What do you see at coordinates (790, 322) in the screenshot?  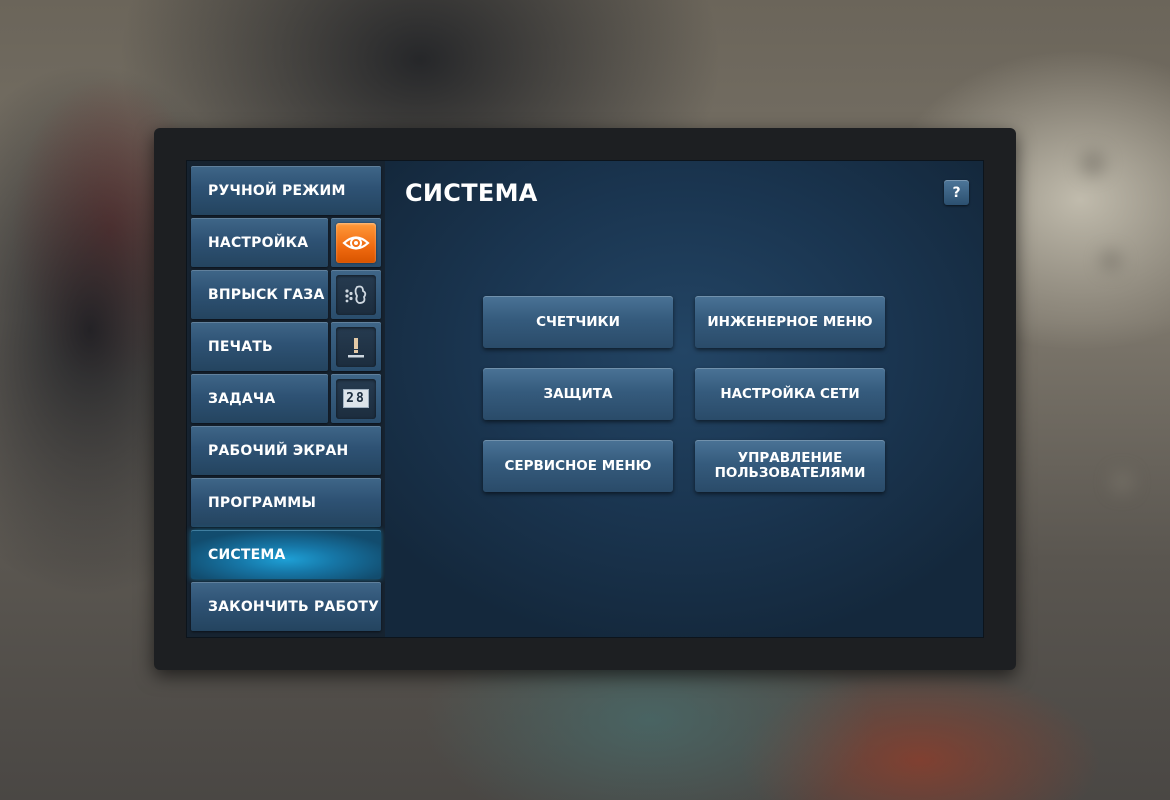 I see `engineering-menu-button: ИНЖЕНЕРНОЕ МЕНЮ` at bounding box center [790, 322].